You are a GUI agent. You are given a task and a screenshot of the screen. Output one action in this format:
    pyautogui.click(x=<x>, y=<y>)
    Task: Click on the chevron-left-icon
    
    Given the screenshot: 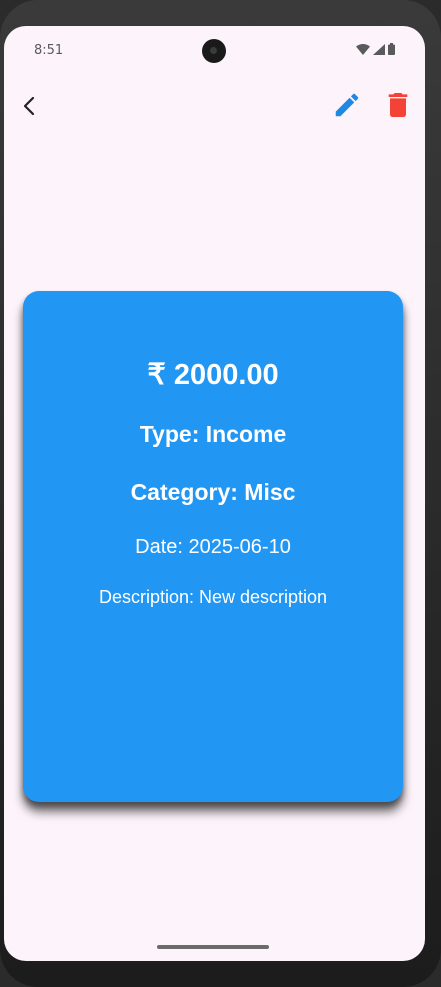 What is the action you would take?
    pyautogui.click(x=29, y=106)
    